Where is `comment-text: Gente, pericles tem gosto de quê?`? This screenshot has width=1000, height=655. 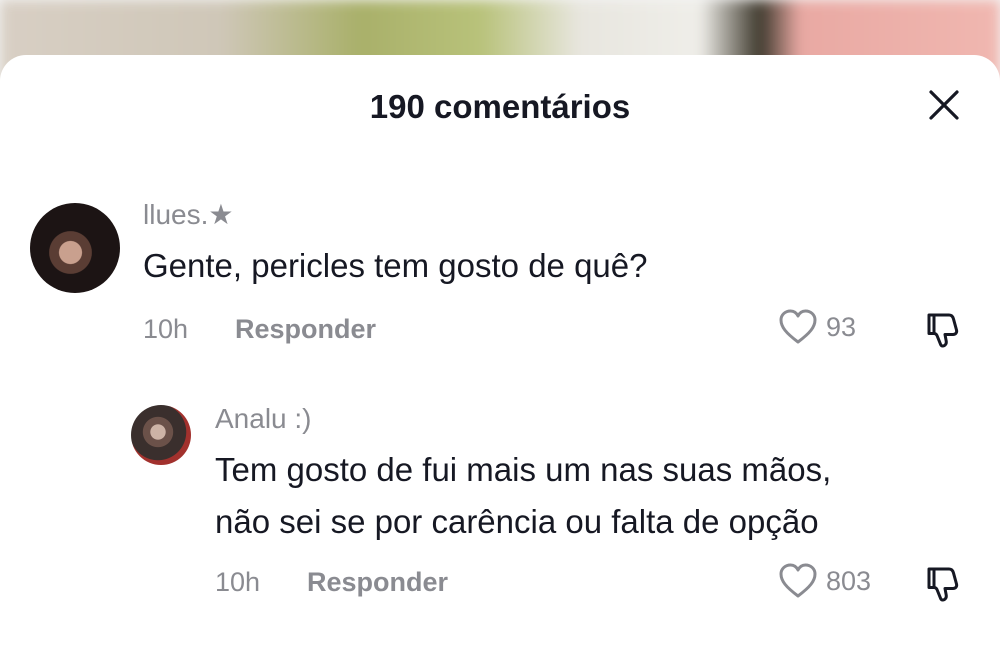 comment-text: Gente, pericles tem gosto de quê? is located at coordinates (395, 265).